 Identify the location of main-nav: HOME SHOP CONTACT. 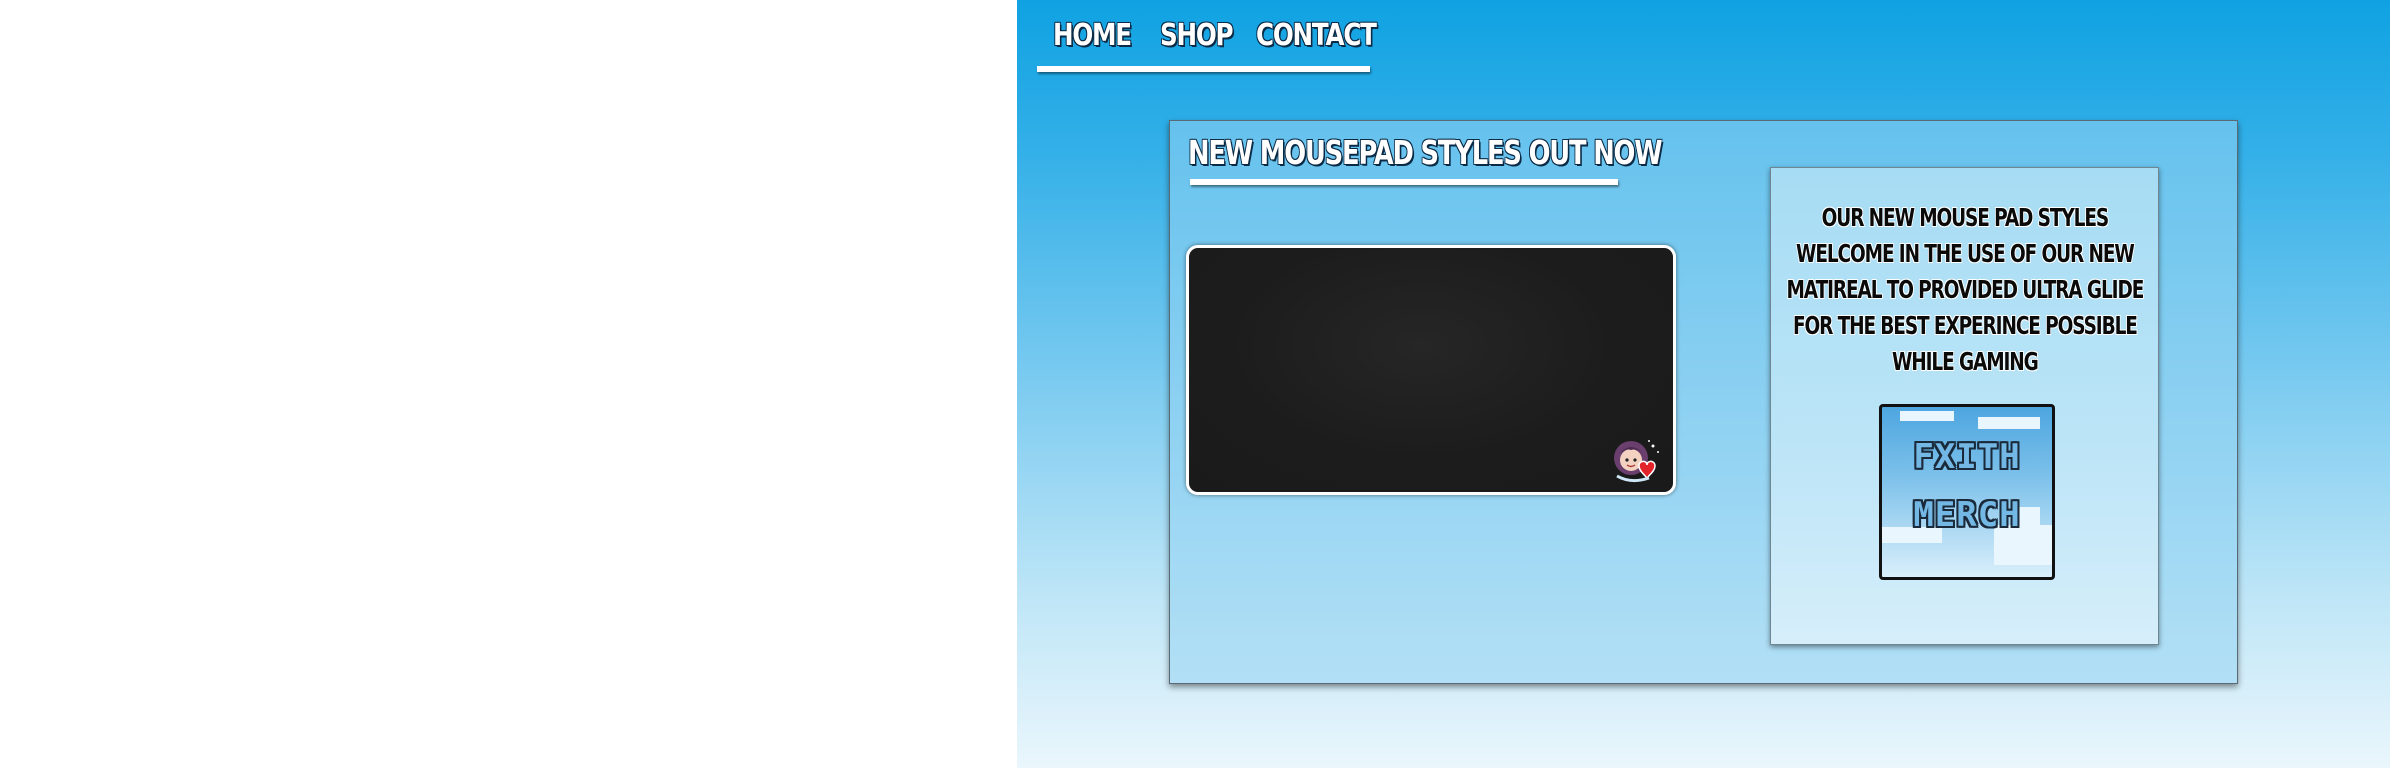
(1207, 46).